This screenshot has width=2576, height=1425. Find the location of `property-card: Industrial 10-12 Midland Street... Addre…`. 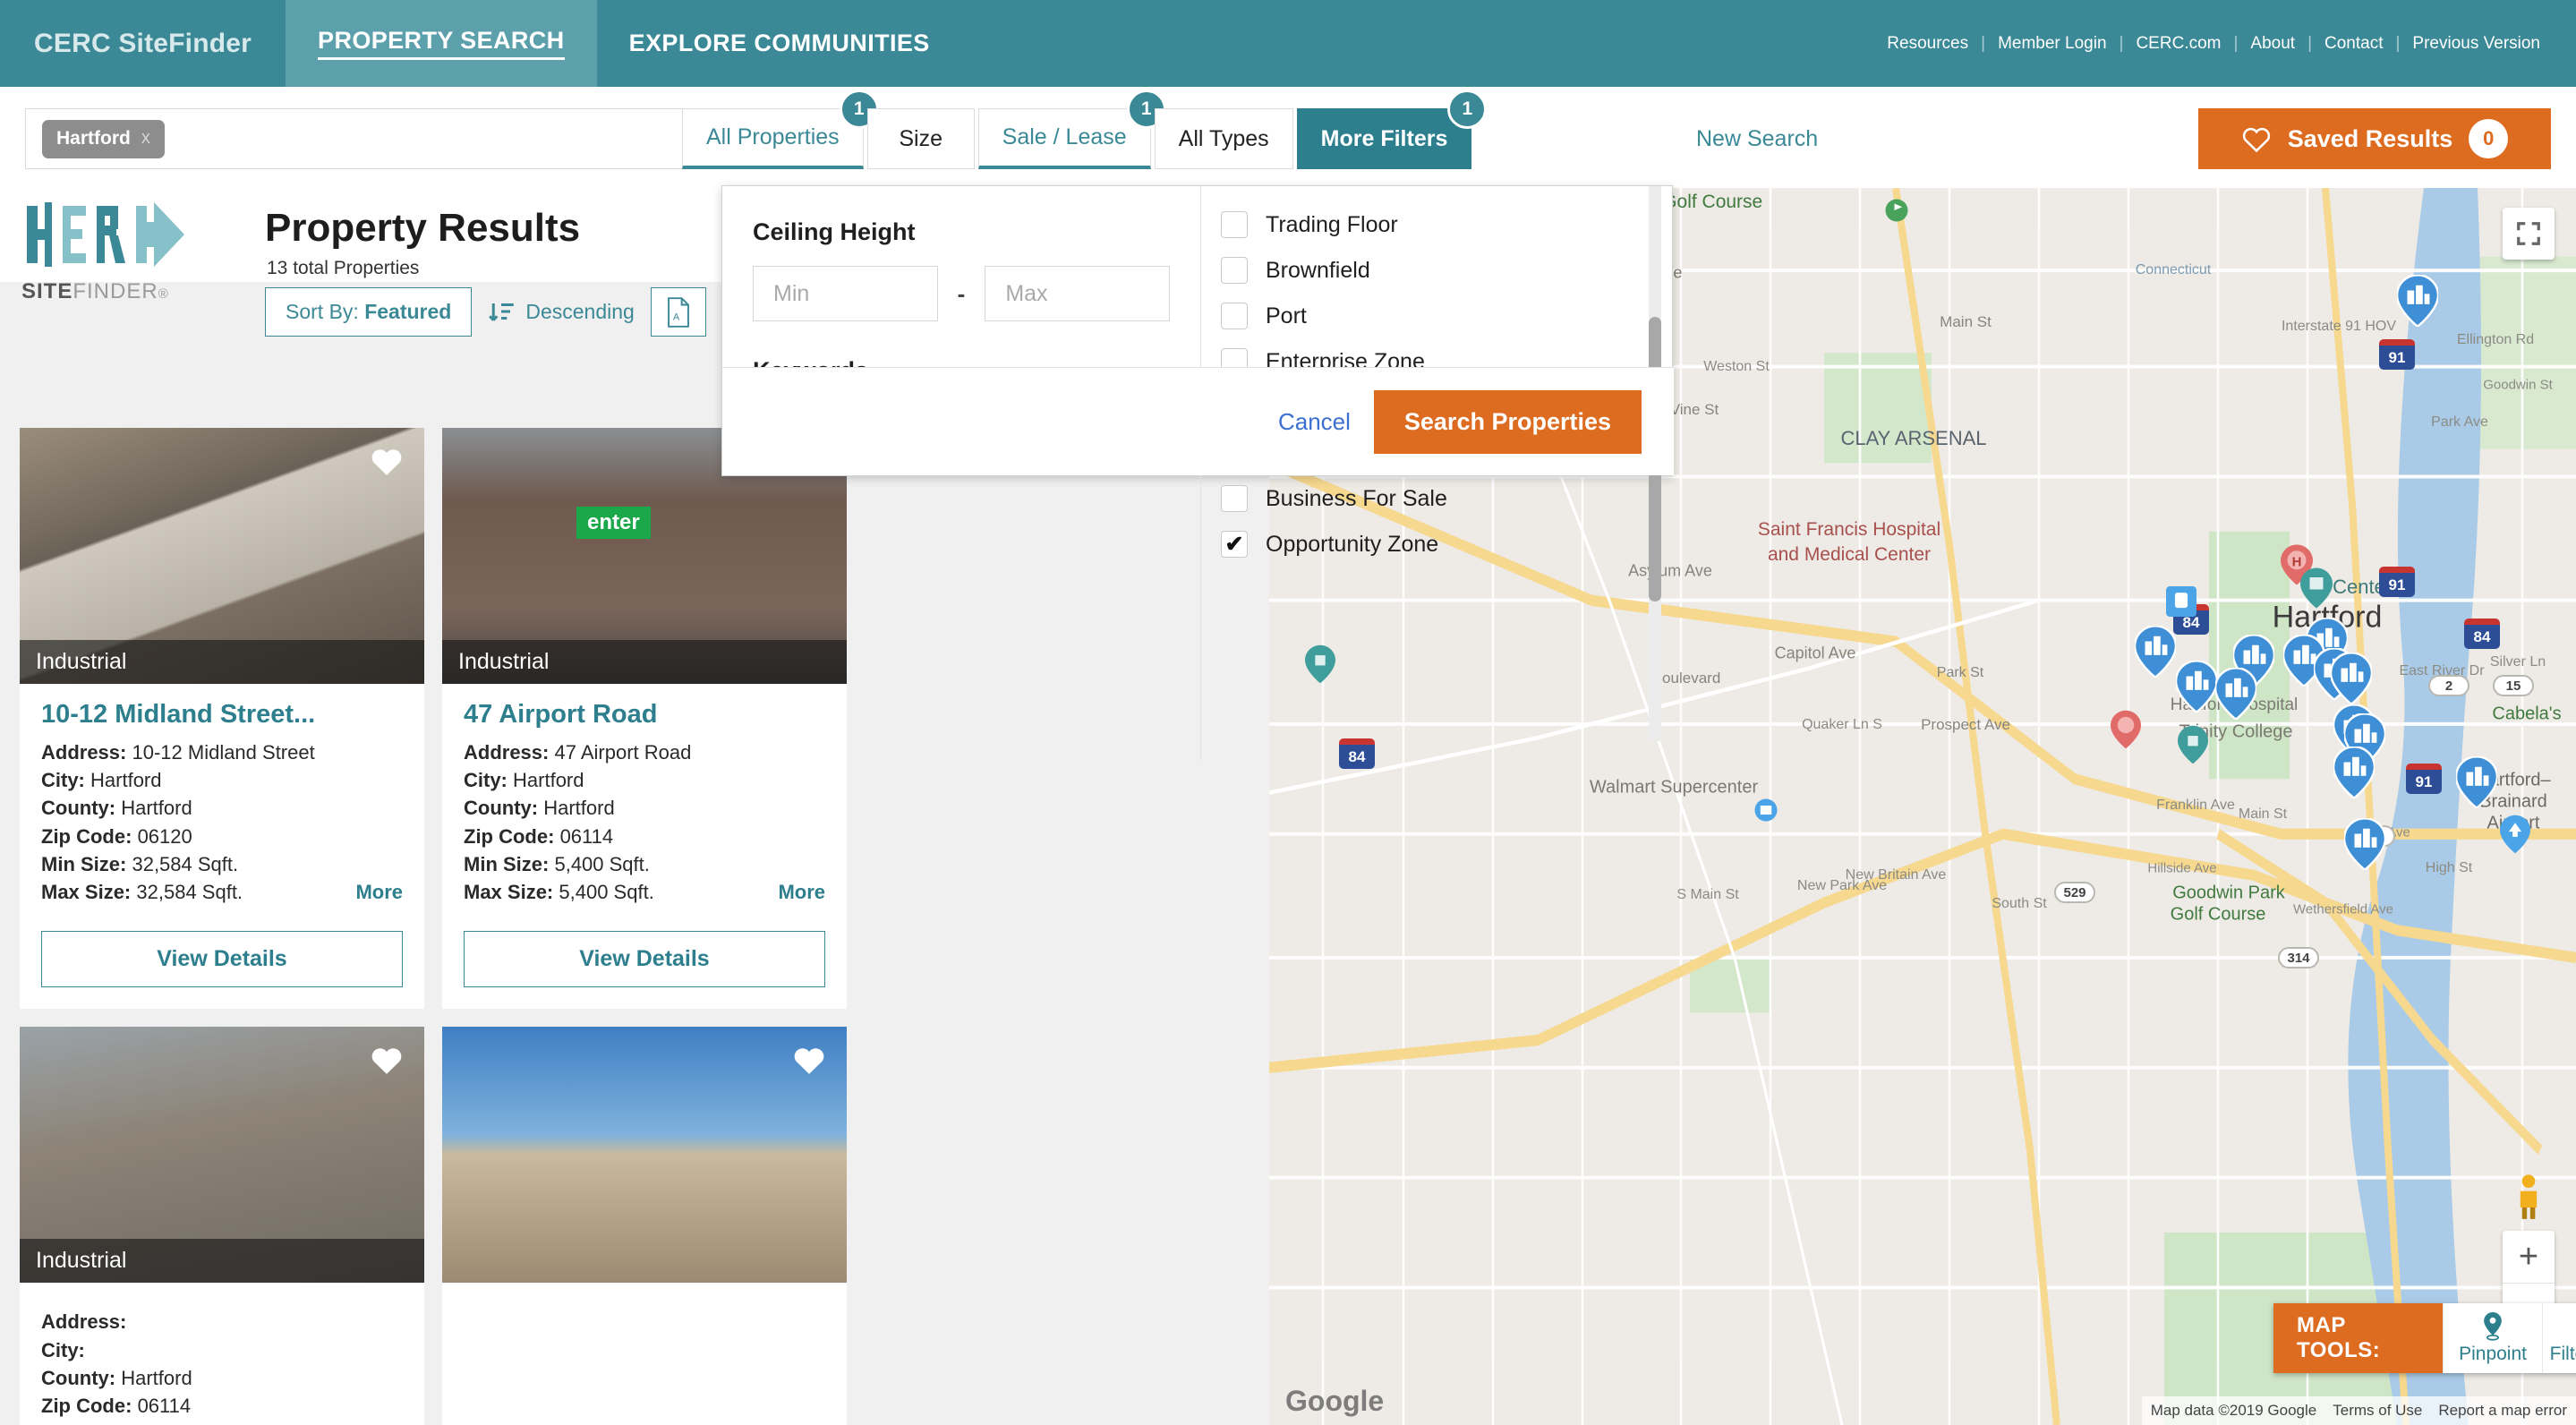

property-card: Industrial 10-12 Midland Street... Addre… is located at coordinates (222, 719).